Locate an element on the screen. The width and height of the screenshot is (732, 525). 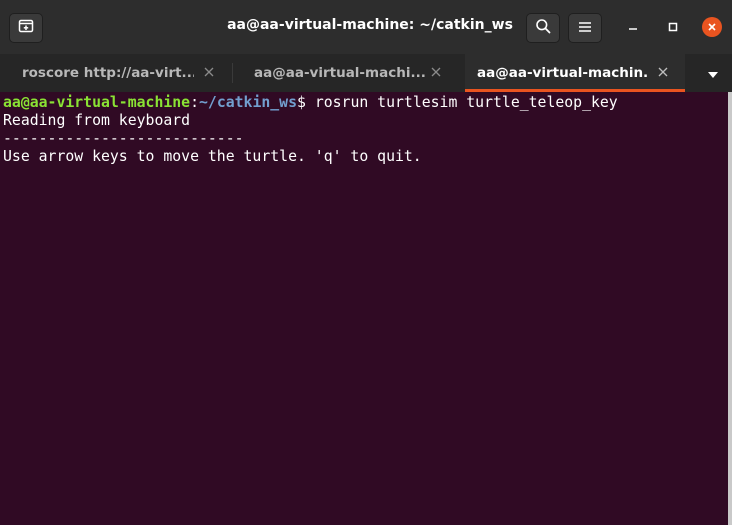
command-text: rosrun turtlesim turtle_teleop_key is located at coordinates (466, 102).